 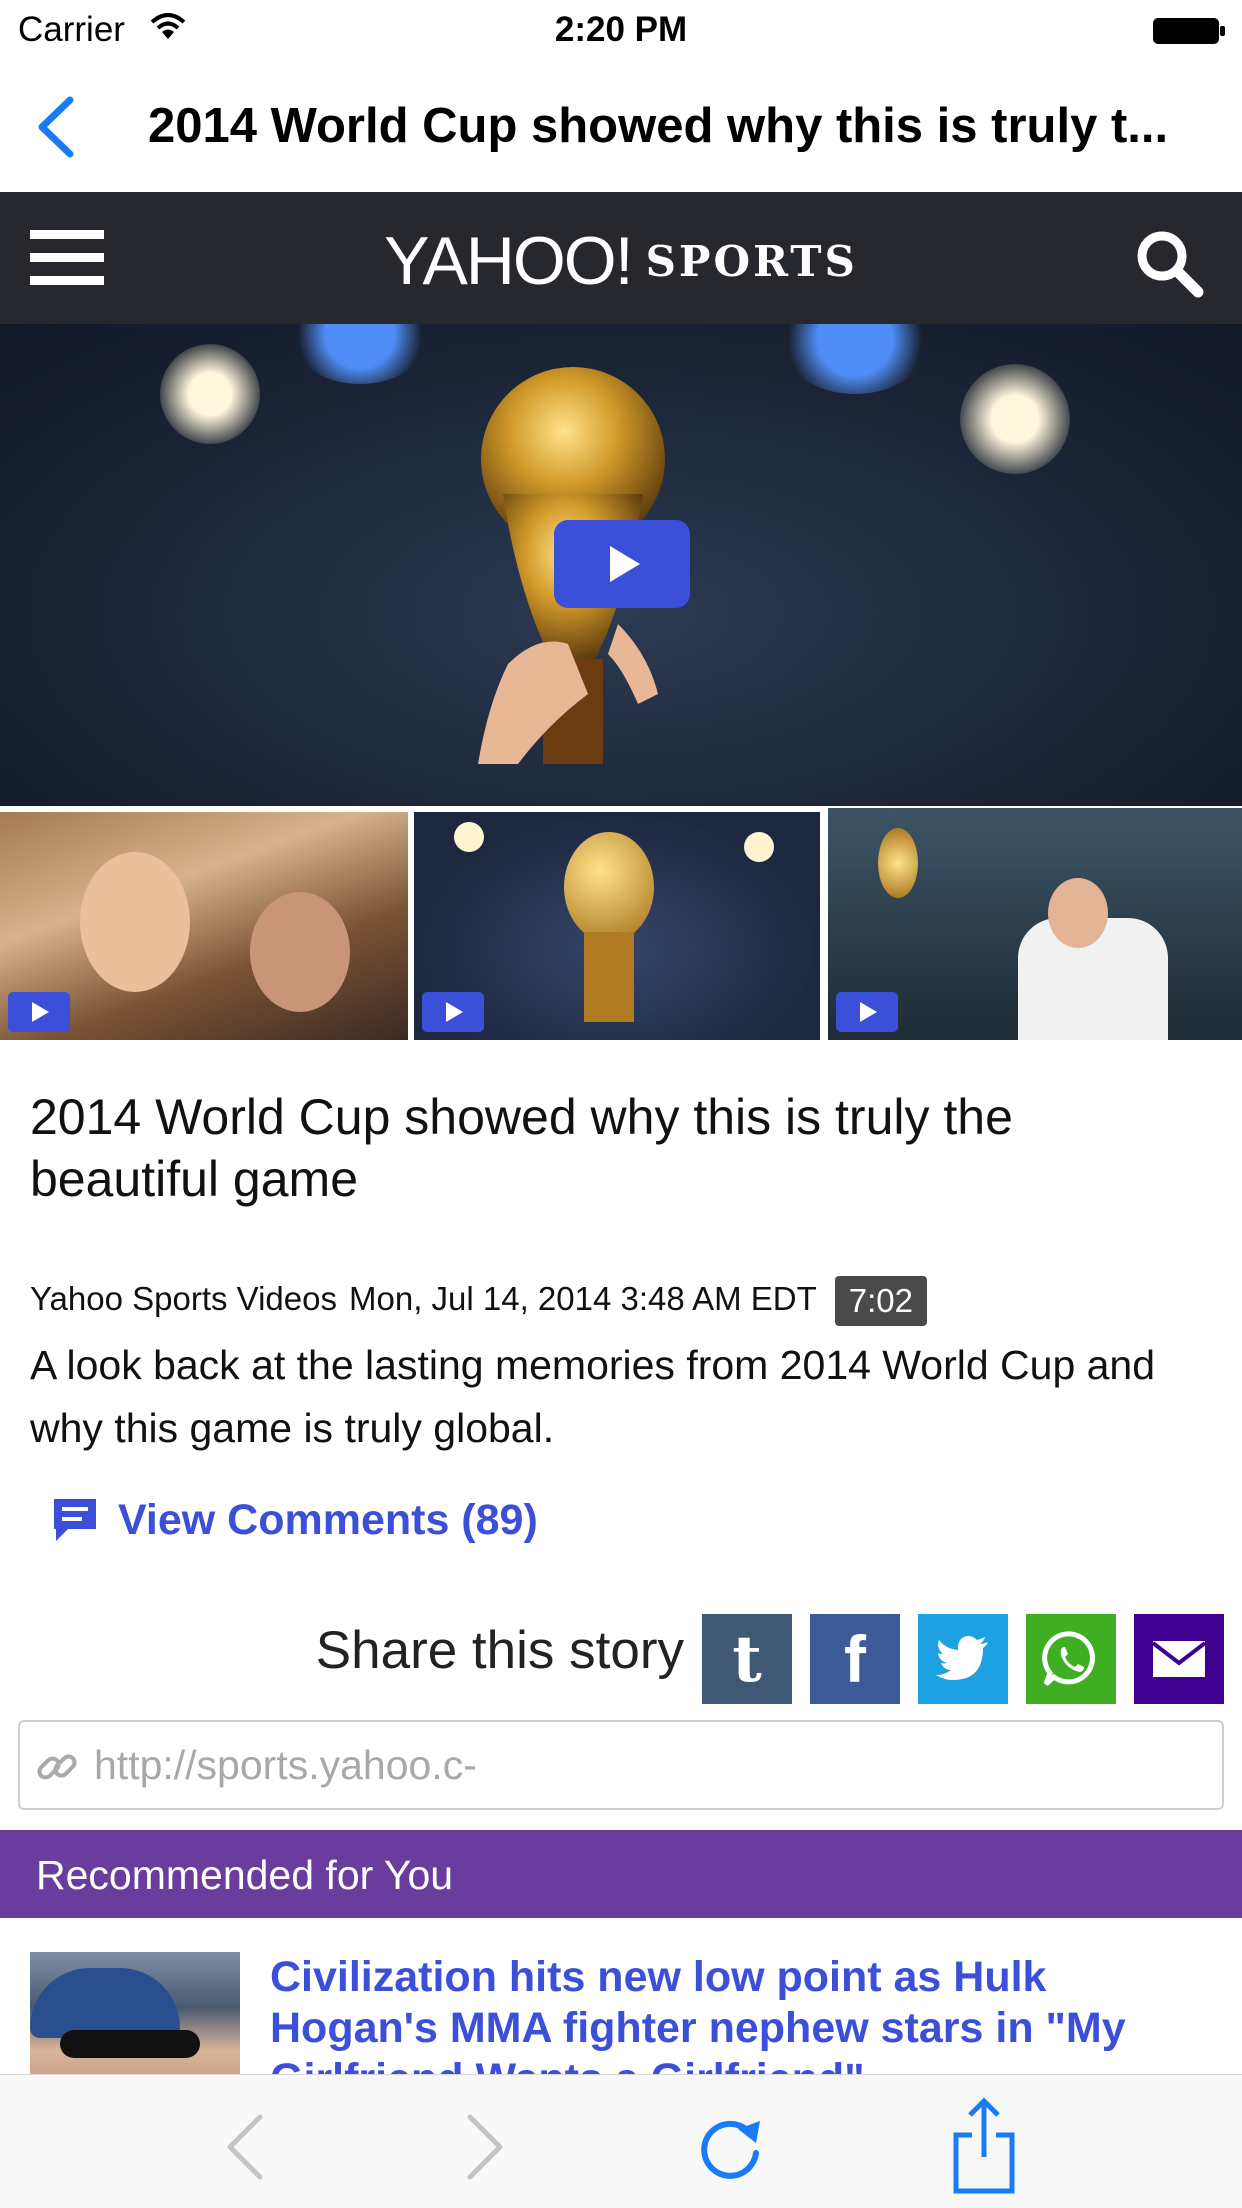 I want to click on video-thumbnails, so click(x=621, y=924).